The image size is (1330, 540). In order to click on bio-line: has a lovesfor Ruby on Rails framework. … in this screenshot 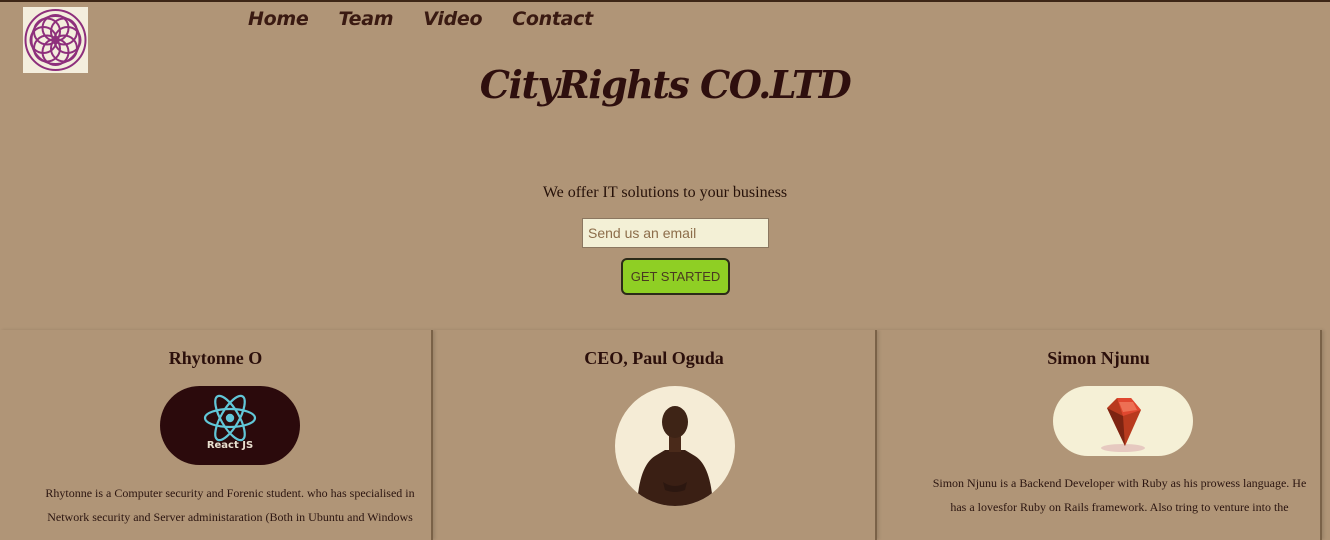, I will do `click(1119, 507)`.